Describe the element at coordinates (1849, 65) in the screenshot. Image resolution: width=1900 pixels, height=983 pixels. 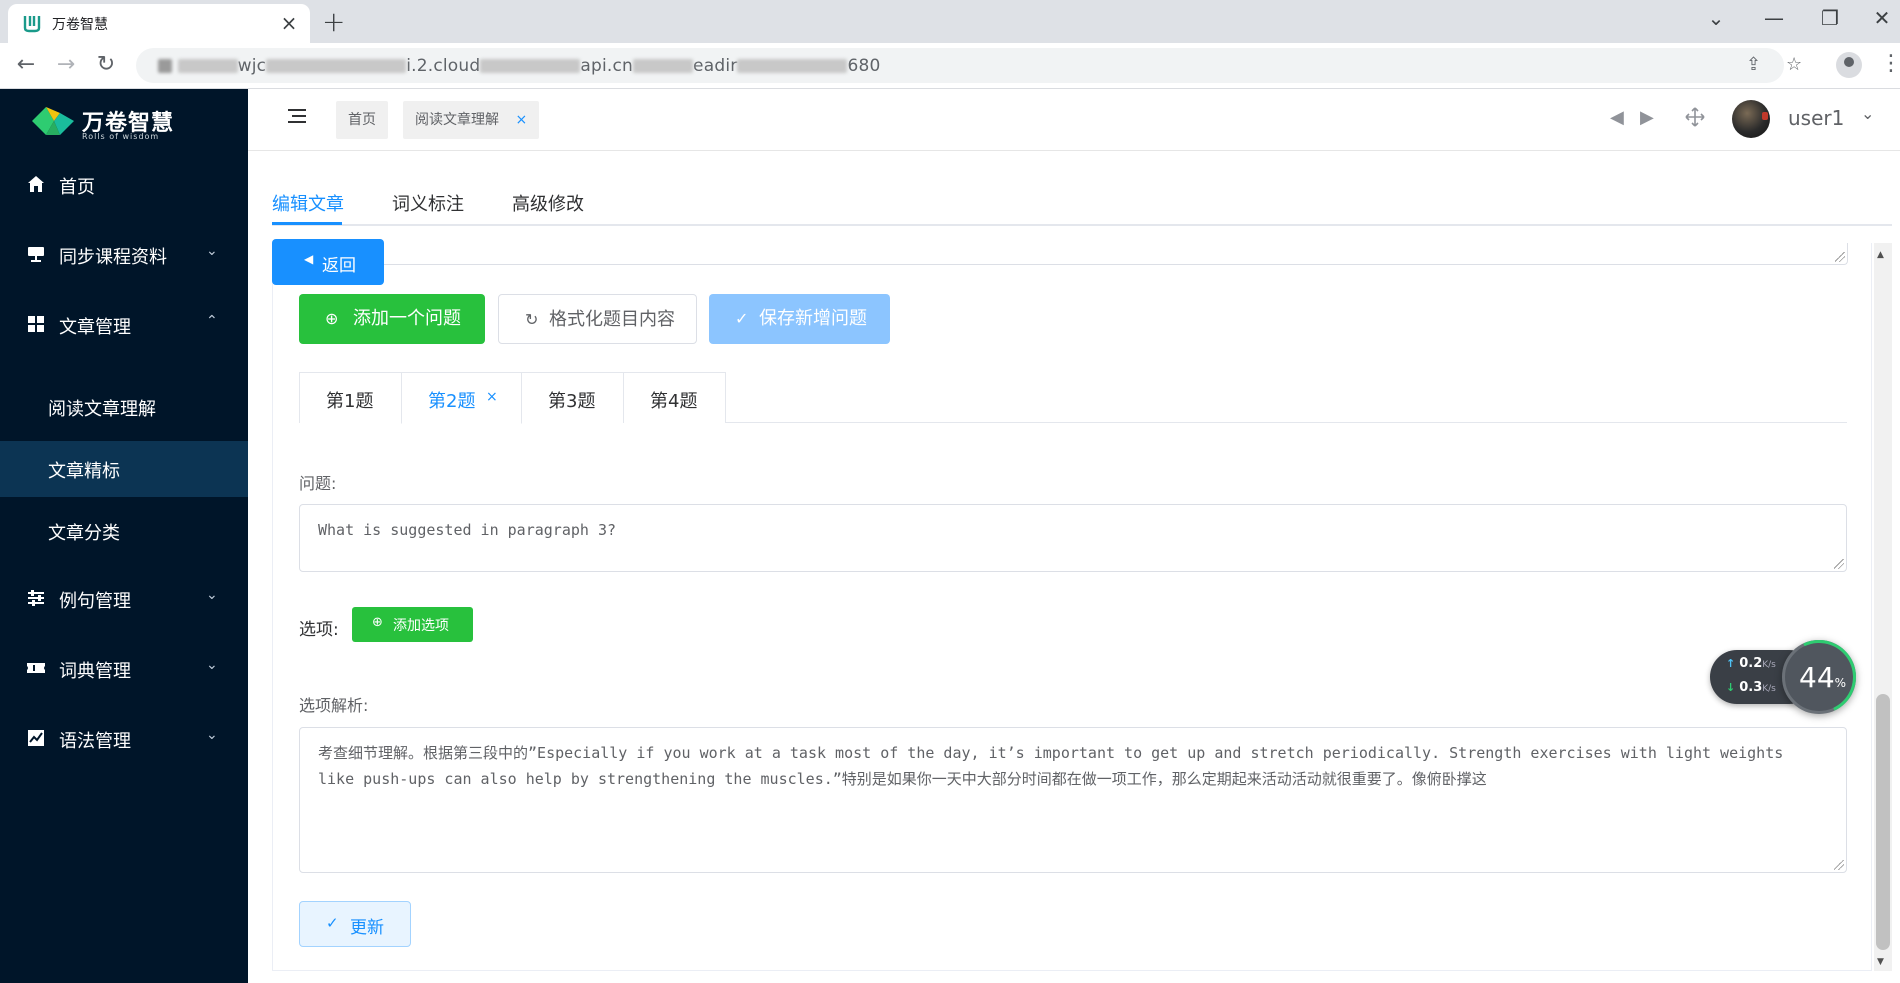
I see `profile-icon` at that location.